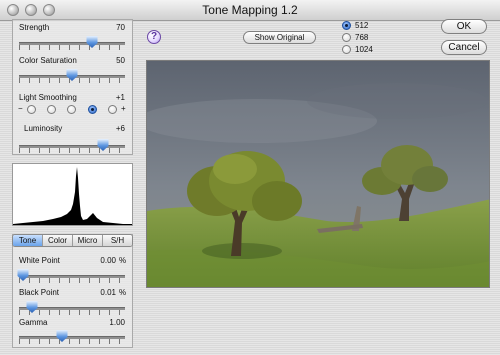  Describe the element at coordinates (39, 292) in the screenshot. I see `black-point-label: Black Point` at that location.